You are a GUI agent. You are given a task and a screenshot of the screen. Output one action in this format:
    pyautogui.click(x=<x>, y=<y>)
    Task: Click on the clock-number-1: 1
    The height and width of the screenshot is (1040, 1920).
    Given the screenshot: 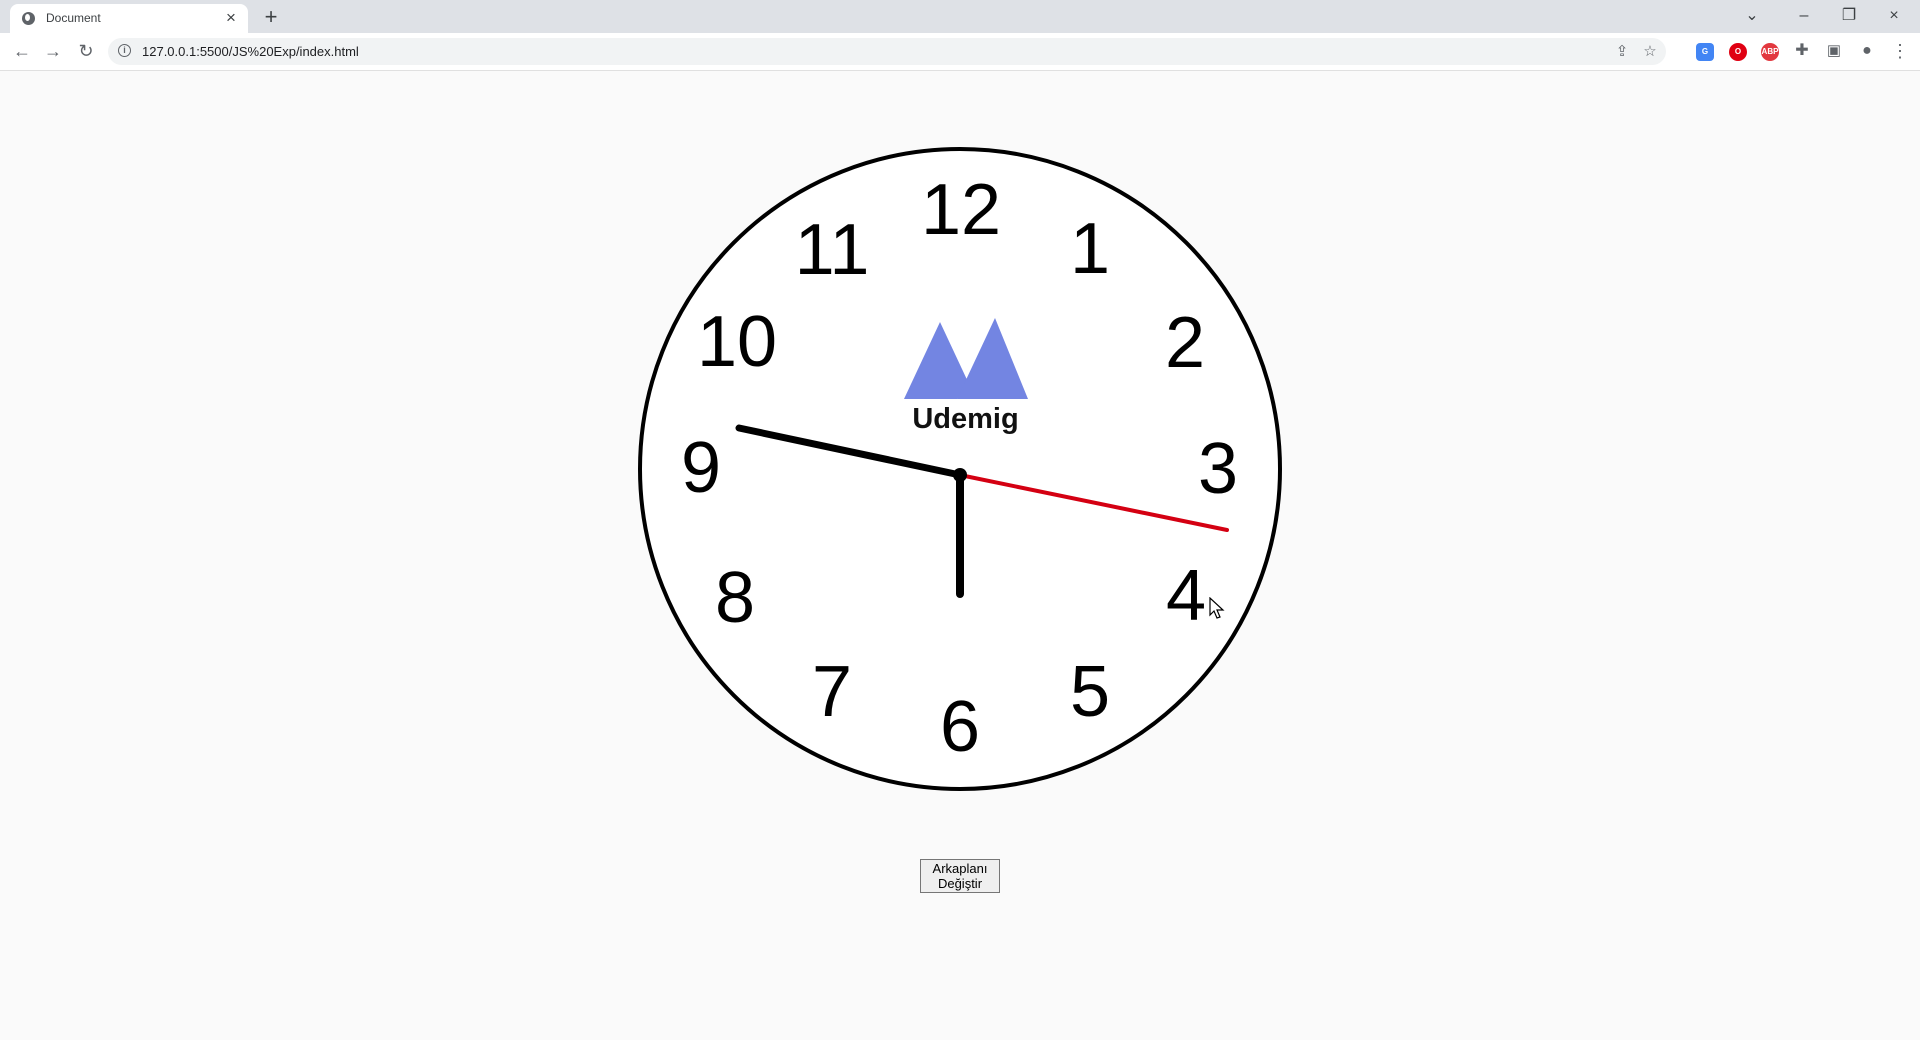 What is the action you would take?
    pyautogui.click(x=1090, y=249)
    